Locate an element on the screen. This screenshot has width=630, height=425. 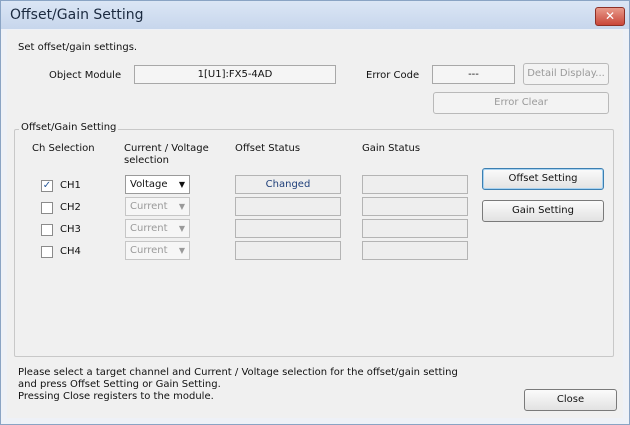
title-bar: Offset/Gain Setting ✕ is located at coordinates (315, 15).